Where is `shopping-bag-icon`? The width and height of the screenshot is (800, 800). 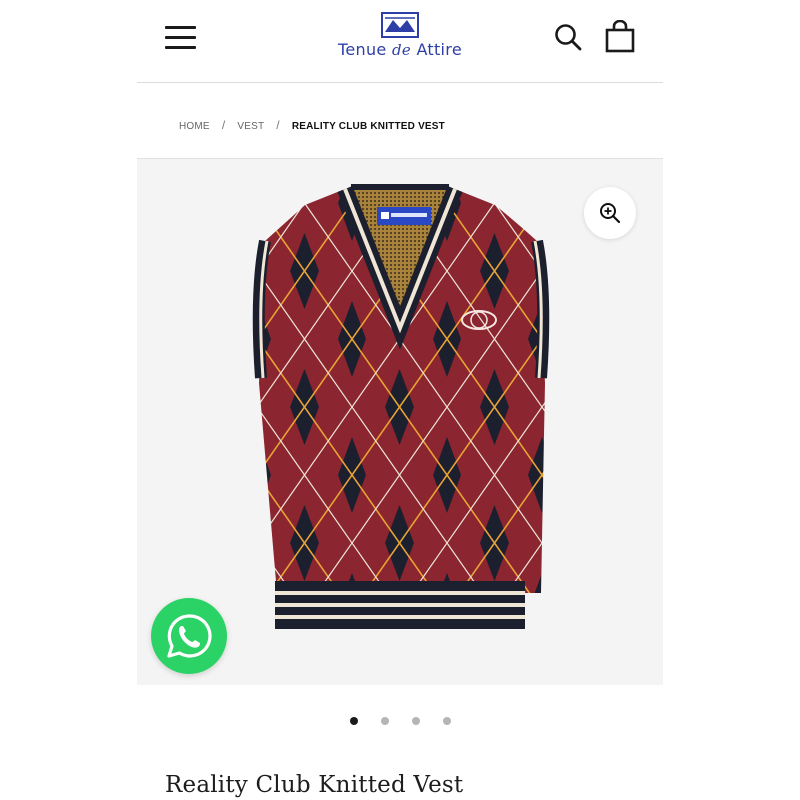 shopping-bag-icon is located at coordinates (620, 36).